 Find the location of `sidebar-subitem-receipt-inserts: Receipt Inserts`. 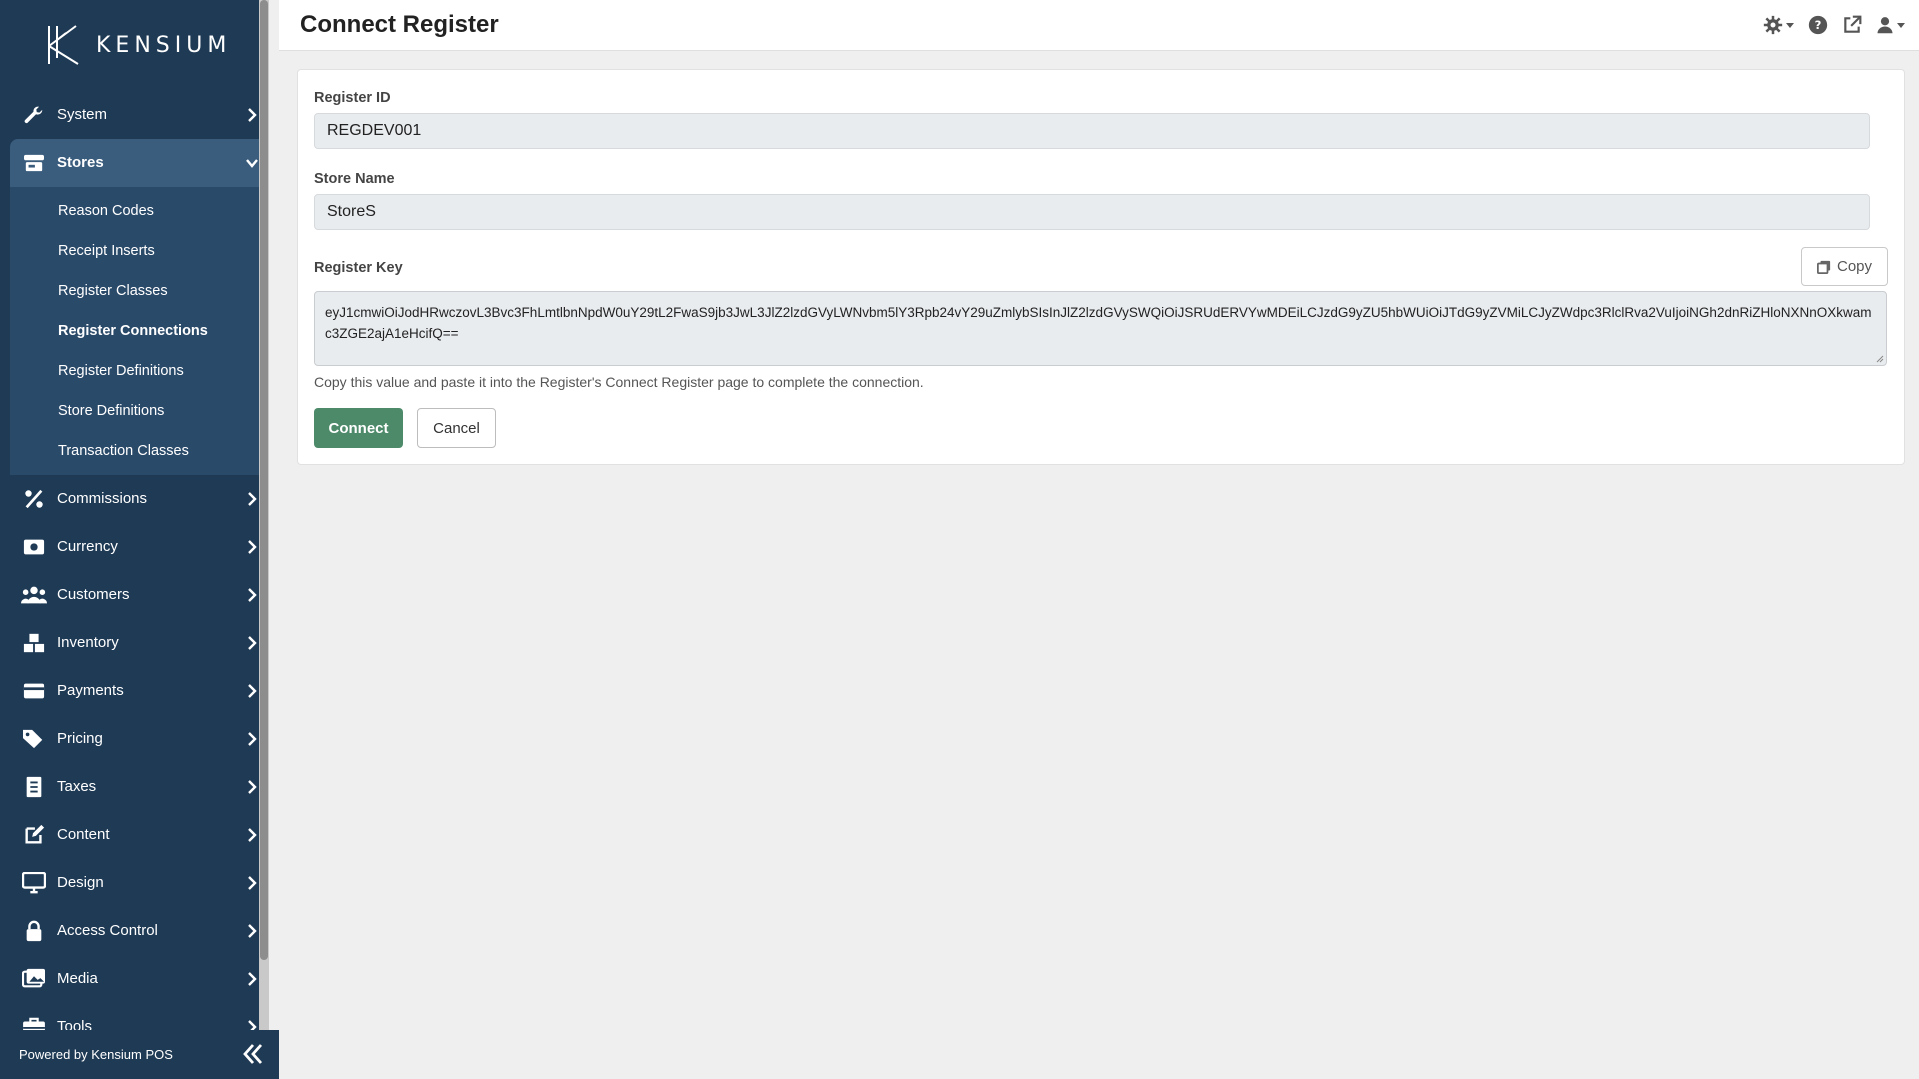

sidebar-subitem-receipt-inserts: Receipt Inserts is located at coordinates (139, 251).